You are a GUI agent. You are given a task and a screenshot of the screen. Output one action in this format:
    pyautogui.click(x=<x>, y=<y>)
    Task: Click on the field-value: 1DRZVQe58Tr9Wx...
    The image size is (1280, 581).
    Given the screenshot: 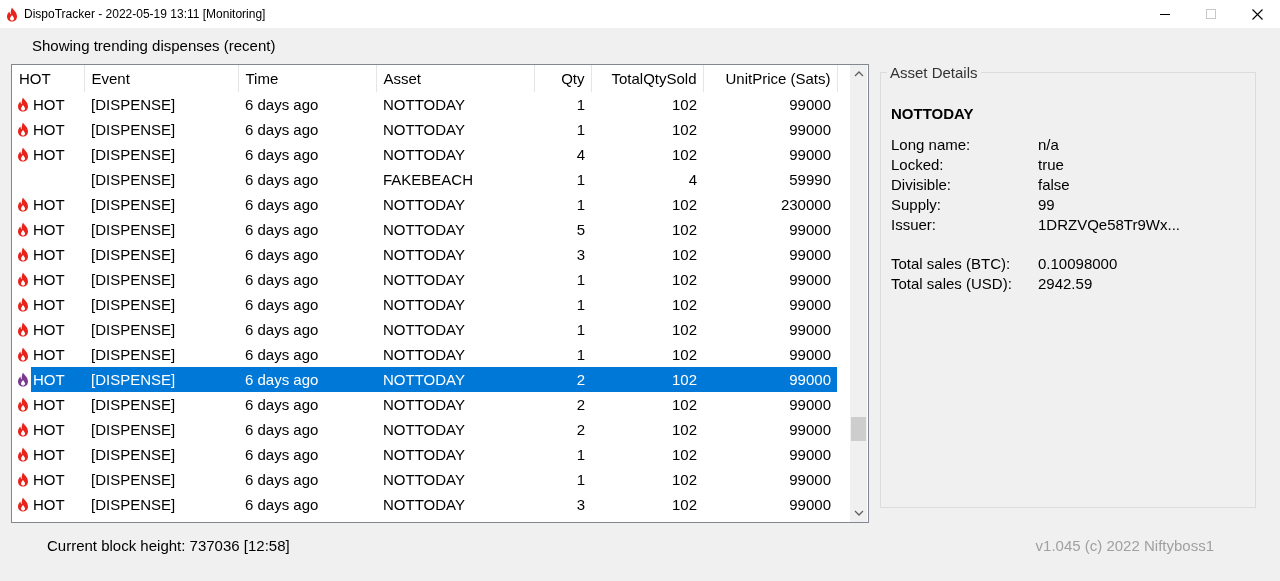 What is the action you would take?
    pyautogui.click(x=1109, y=224)
    